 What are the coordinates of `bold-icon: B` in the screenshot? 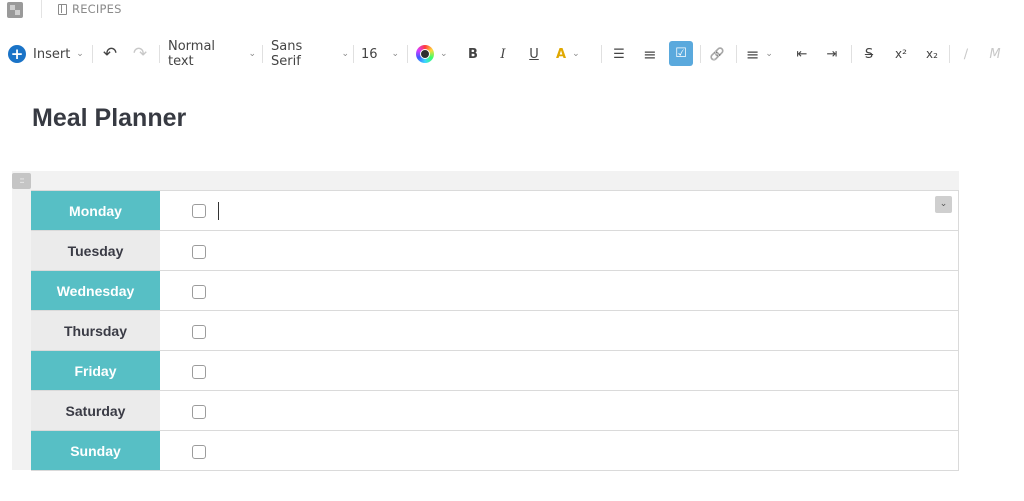 It's located at (473, 54).